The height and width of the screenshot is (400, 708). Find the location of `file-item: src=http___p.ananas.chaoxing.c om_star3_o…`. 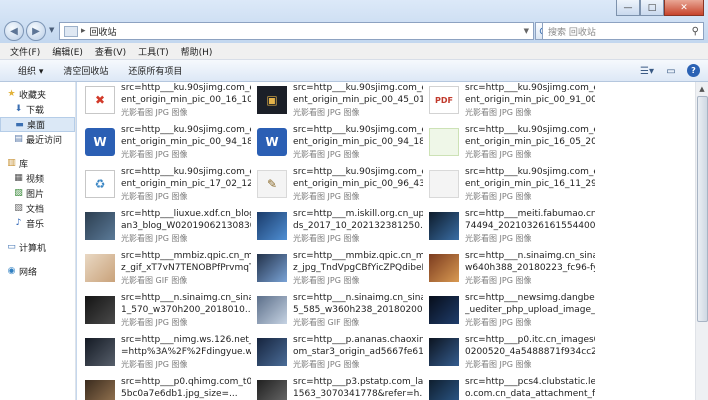

file-item: src=http___p.ananas.chaoxing.c om_star3_o… is located at coordinates (336, 354).